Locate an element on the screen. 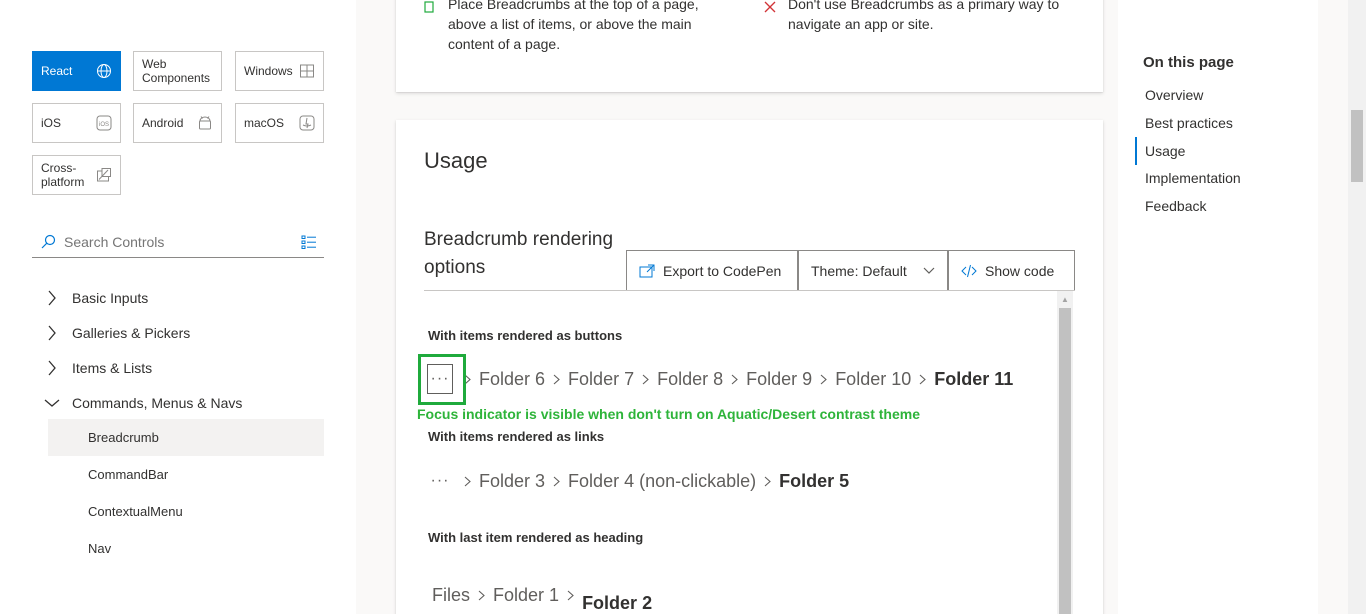 This screenshot has height=614, width=1366. platform-ios-button: iOS iOS is located at coordinates (76, 123).